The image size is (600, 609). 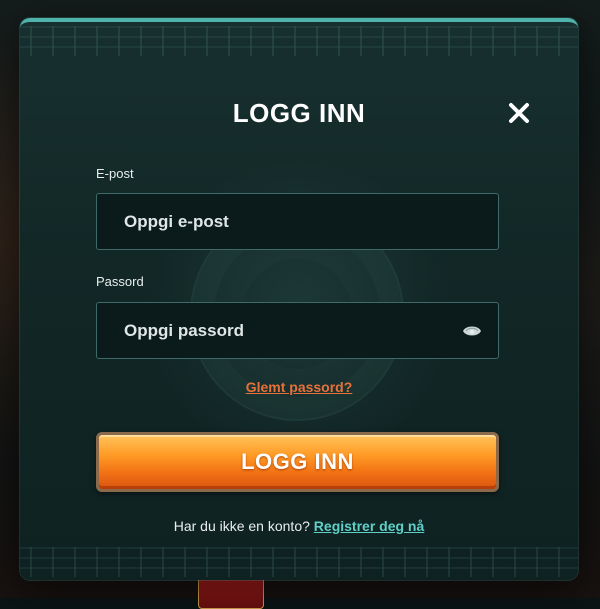 I want to click on email-field, so click(x=297, y=221).